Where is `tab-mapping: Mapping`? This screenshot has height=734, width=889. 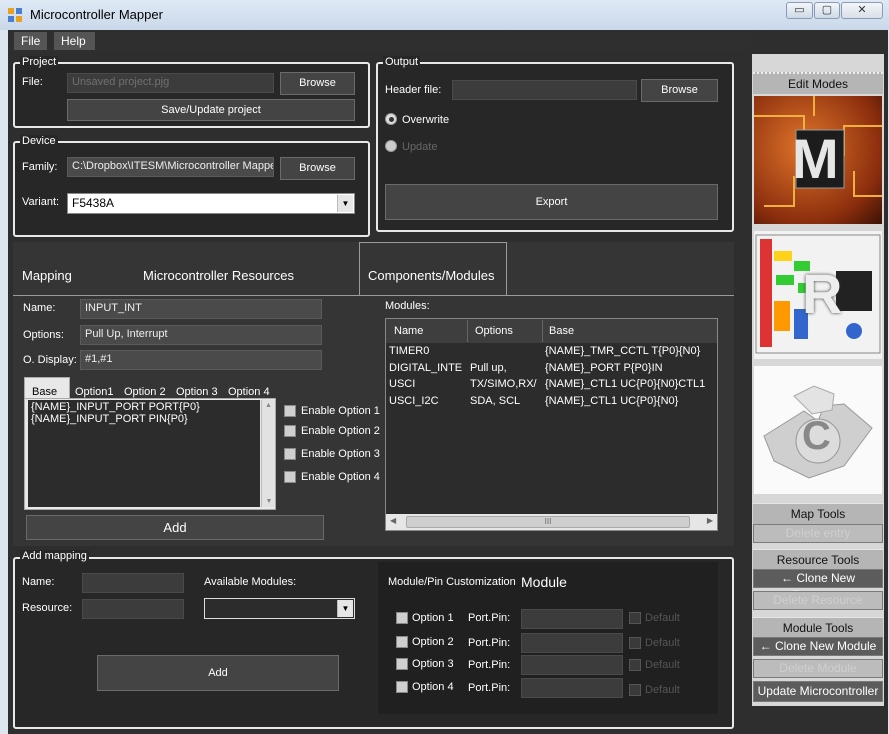 tab-mapping: Mapping is located at coordinates (47, 275).